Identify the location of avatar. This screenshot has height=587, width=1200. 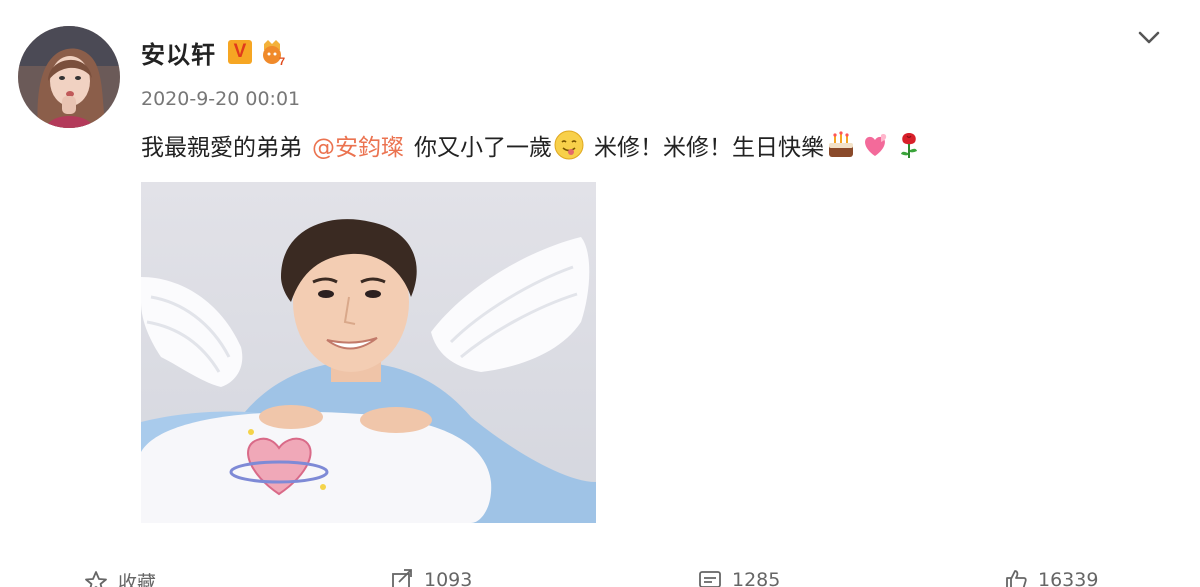
(69, 77).